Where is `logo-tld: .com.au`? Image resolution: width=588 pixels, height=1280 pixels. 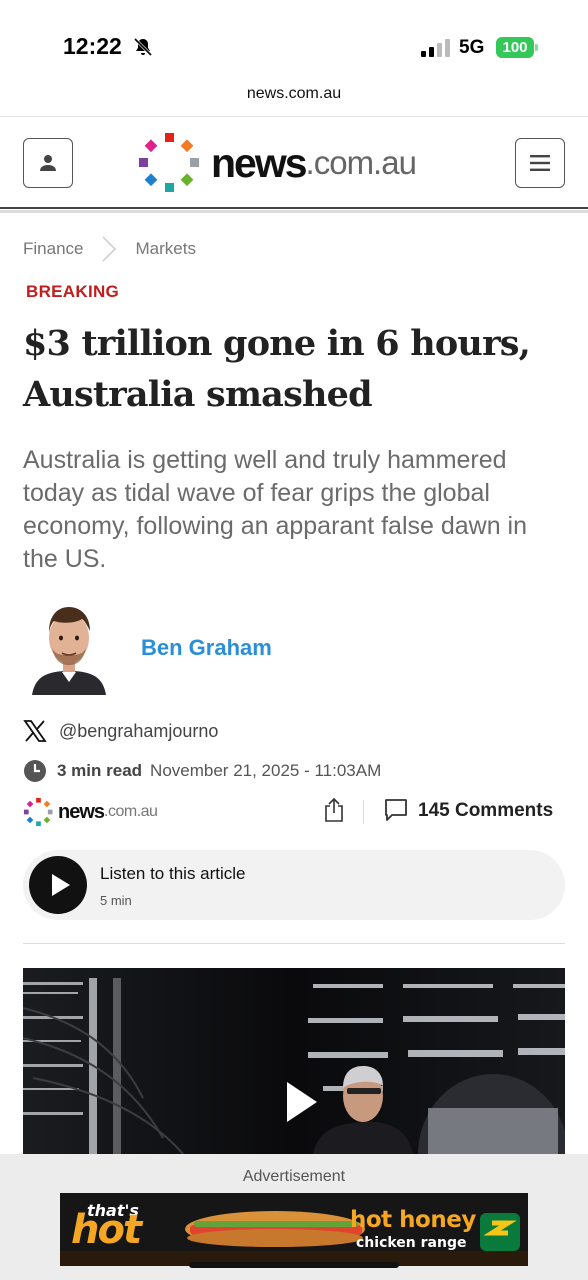
logo-tld: .com.au is located at coordinates (361, 162).